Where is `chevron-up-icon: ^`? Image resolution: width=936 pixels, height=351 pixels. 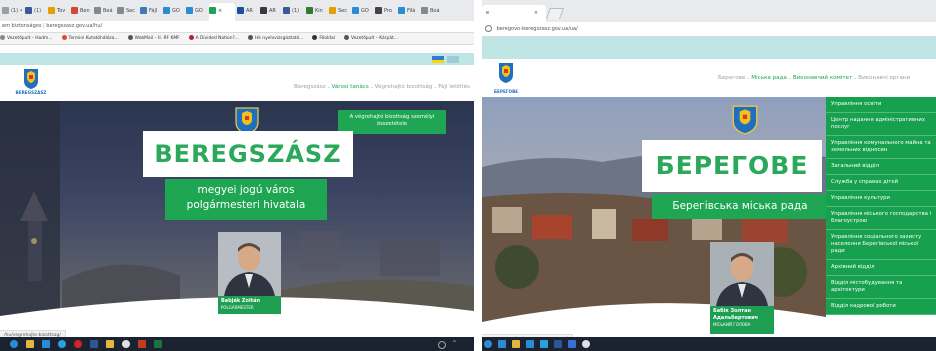 chevron-up-icon: ^ is located at coordinates (454, 344).